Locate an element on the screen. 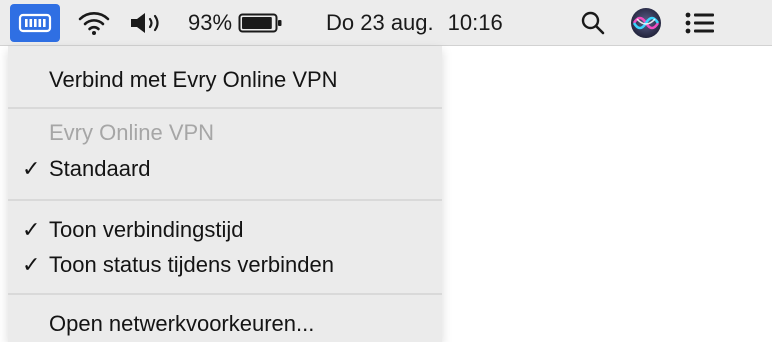 This screenshot has width=772, height=342. clock-date: Do 23 aug. is located at coordinates (380, 22).